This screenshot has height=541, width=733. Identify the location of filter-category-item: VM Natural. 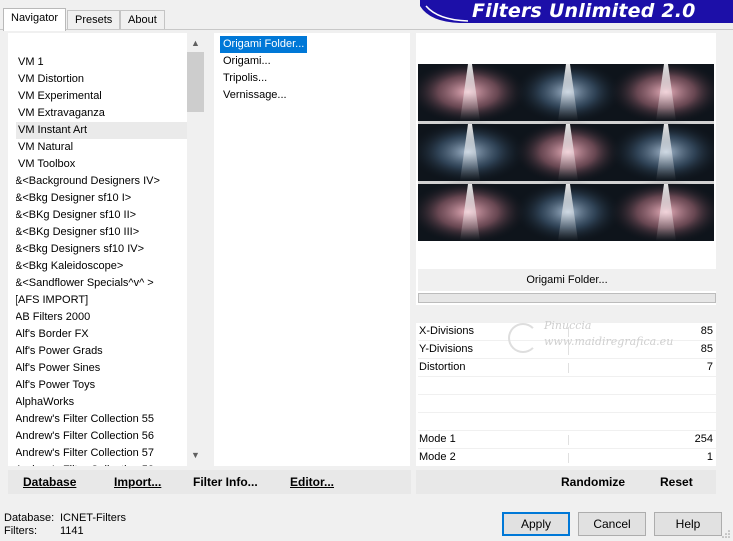
(104, 147).